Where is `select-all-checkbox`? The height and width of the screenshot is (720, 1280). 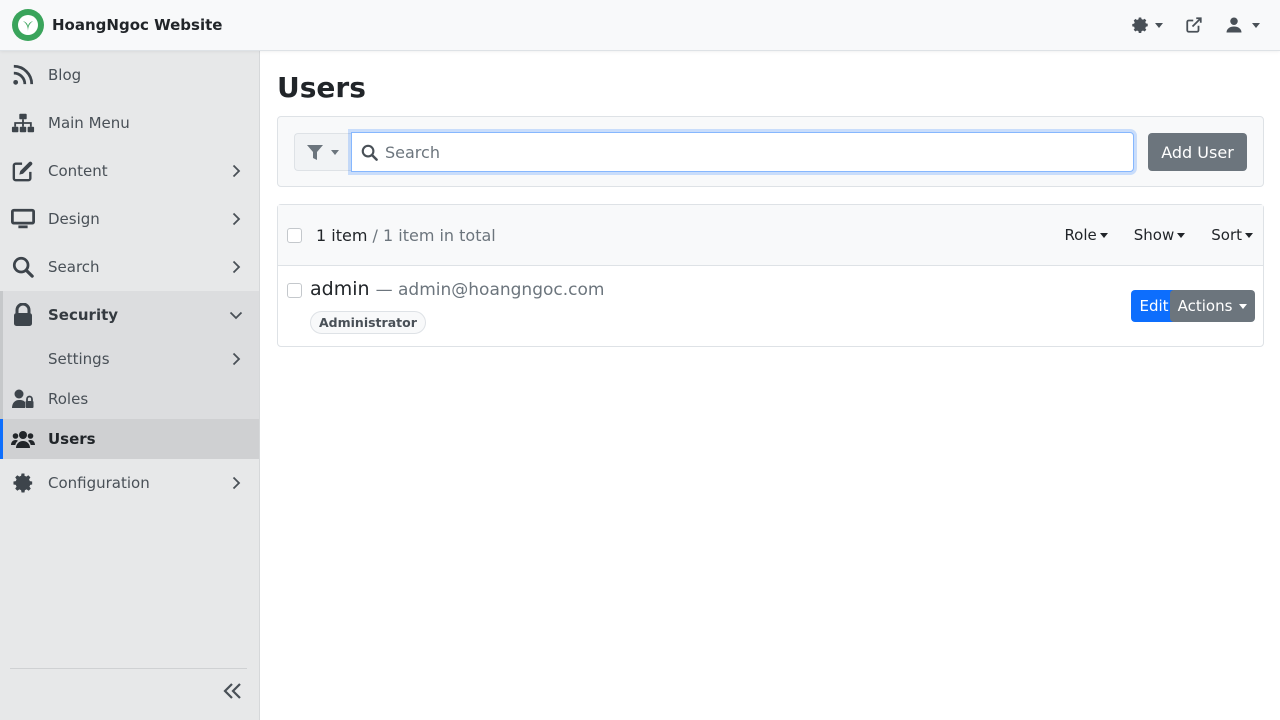
select-all-checkbox is located at coordinates (294, 235).